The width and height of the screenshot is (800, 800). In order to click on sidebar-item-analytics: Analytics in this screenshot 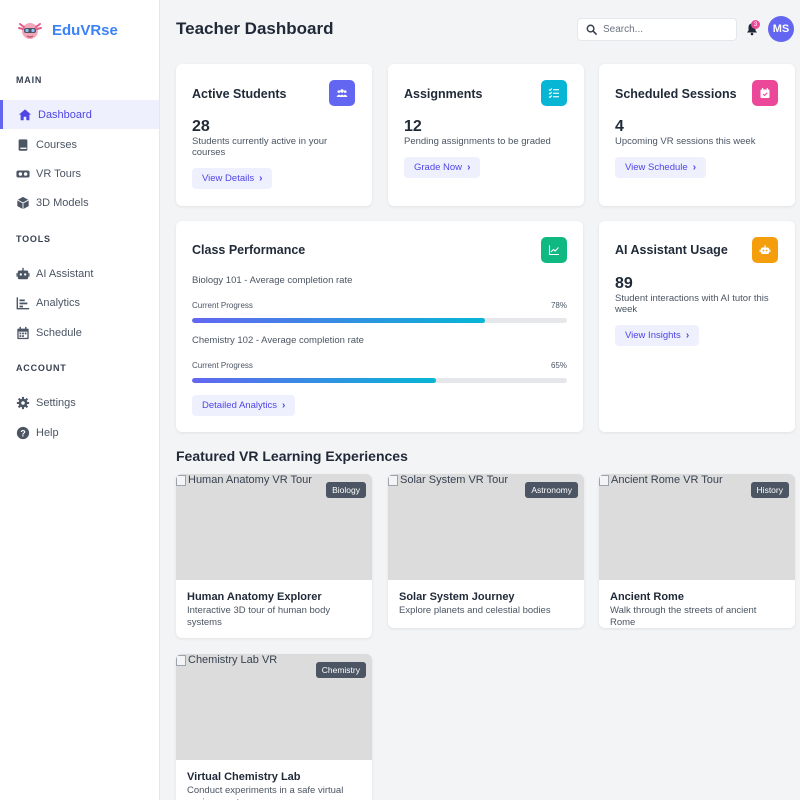, I will do `click(79, 302)`.